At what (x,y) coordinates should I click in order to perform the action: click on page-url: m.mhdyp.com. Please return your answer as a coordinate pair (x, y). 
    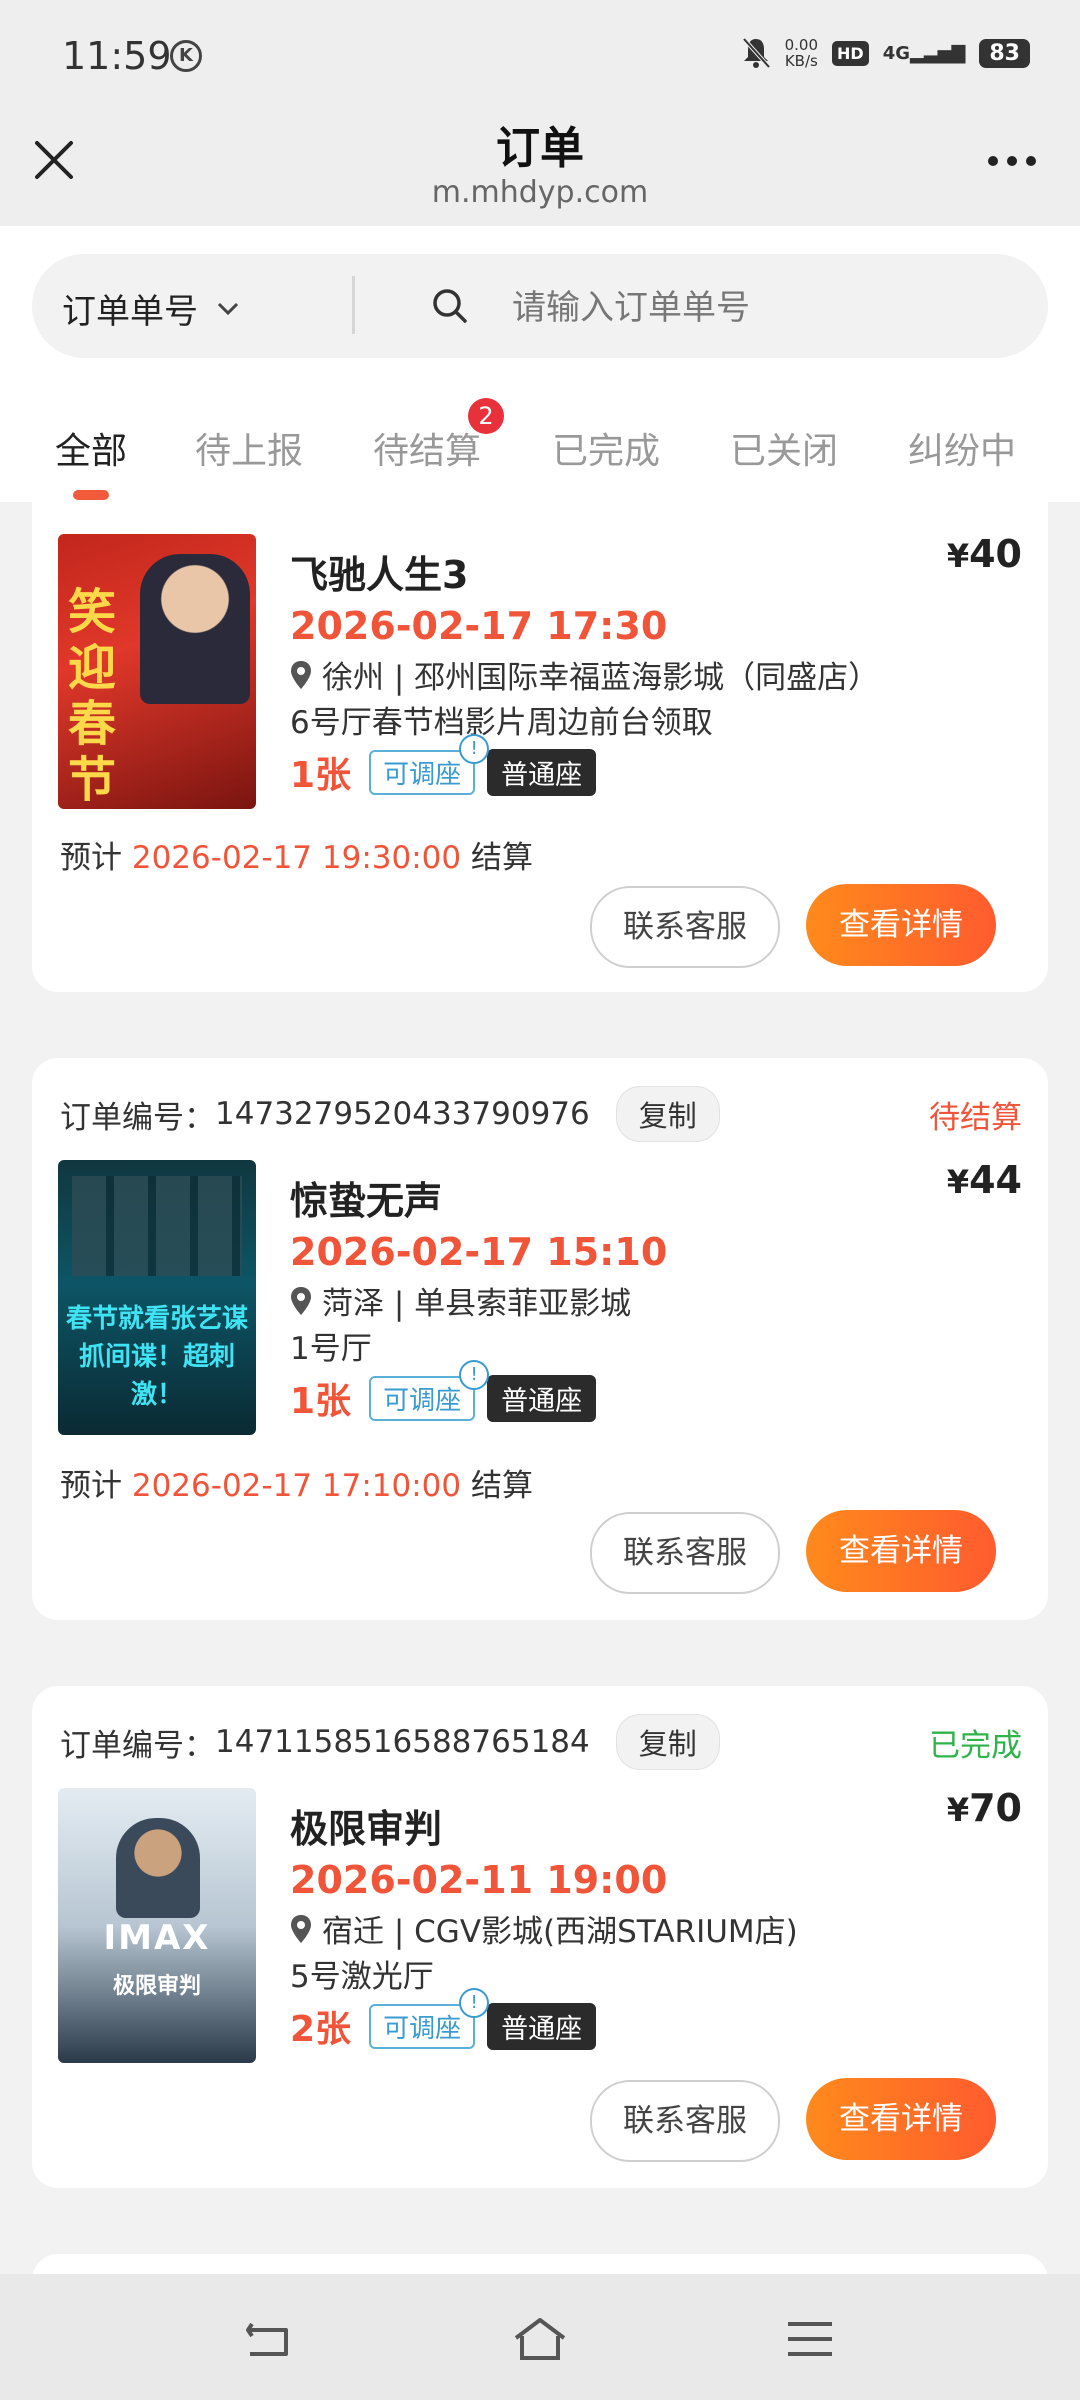
    Looking at the image, I should click on (540, 192).